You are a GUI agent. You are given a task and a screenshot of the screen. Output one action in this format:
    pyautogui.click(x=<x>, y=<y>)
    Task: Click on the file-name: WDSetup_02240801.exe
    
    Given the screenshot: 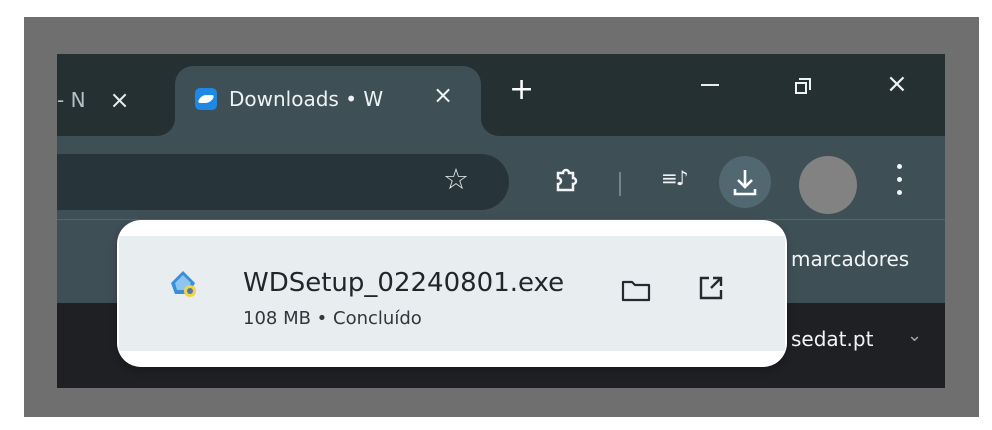 What is the action you would take?
    pyautogui.click(x=404, y=283)
    